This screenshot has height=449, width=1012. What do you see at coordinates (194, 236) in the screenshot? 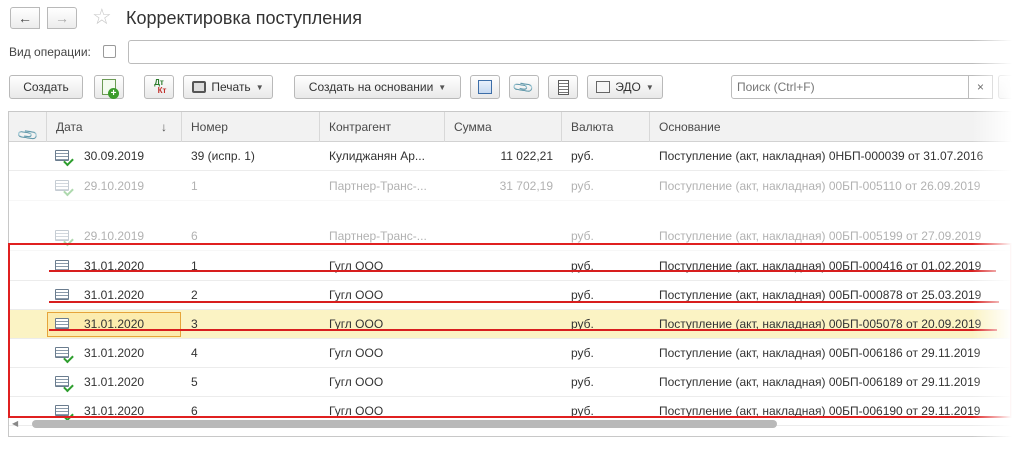
I see `cell-number: 6` at bounding box center [194, 236].